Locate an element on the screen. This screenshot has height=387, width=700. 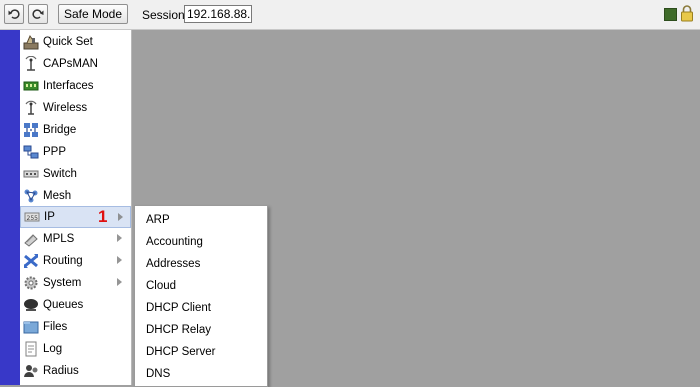
sidebar-item-label: Routing is located at coordinates (63, 261).